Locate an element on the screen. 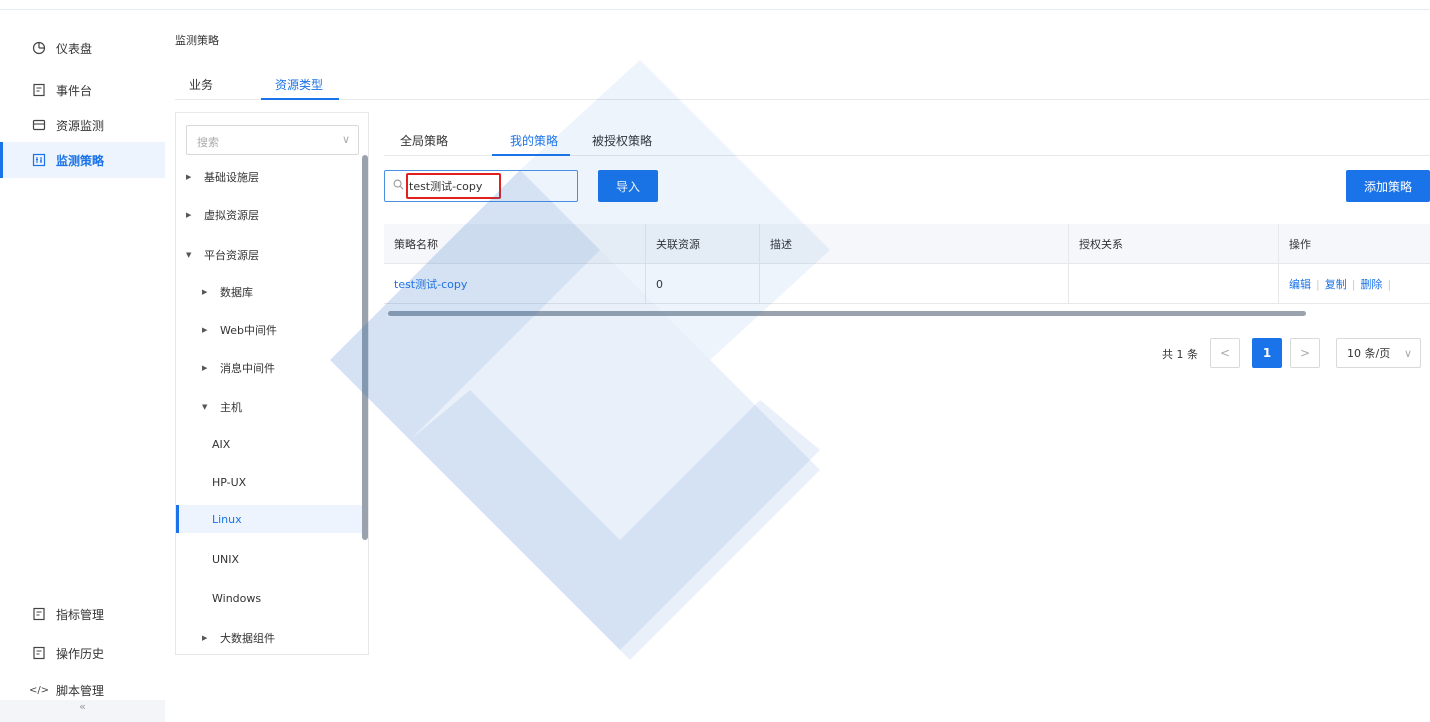  tab-global-strategy: 全局策略 is located at coordinates (424, 140).